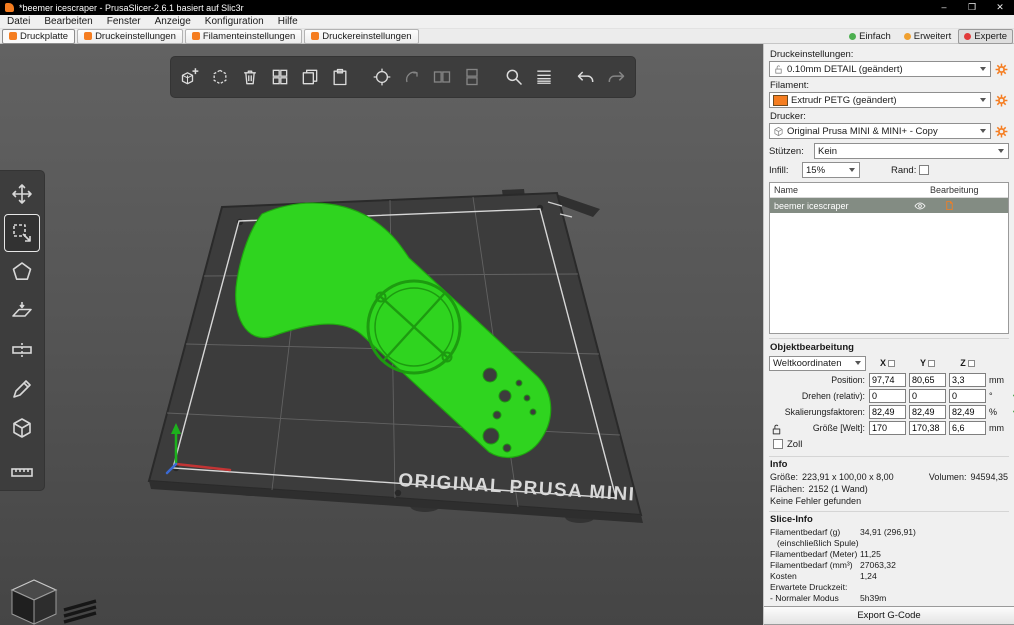  What do you see at coordinates (991, 395) in the screenshot?
I see `rotate-unit: °` at bounding box center [991, 395].